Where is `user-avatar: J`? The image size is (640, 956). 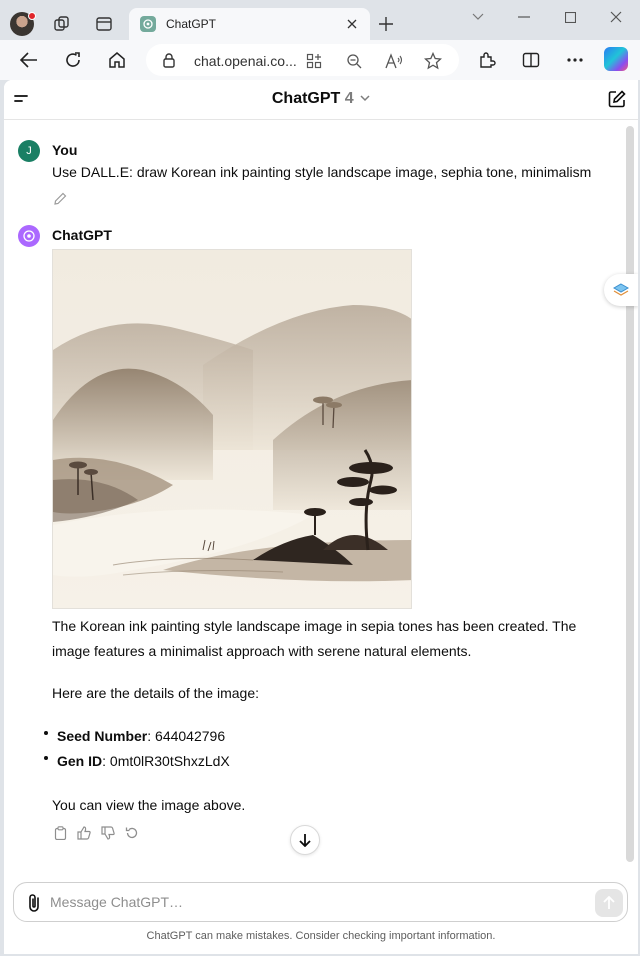 user-avatar: J is located at coordinates (29, 151).